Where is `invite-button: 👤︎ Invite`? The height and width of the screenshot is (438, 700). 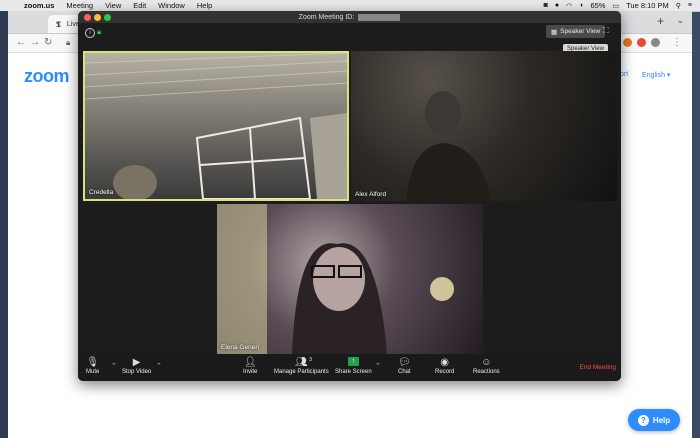
invite-button: 👤︎ Invite is located at coordinates (250, 366).